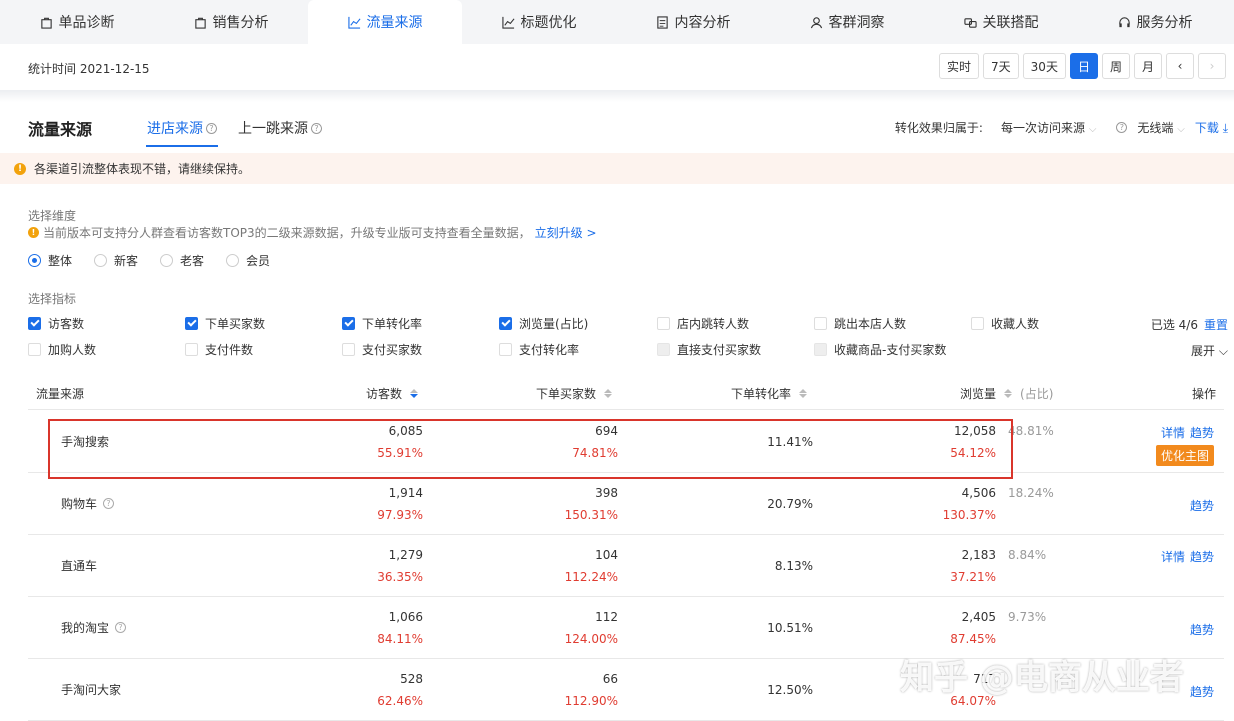  What do you see at coordinates (182, 260) in the screenshot?
I see `dimension-radio-2: 老客` at bounding box center [182, 260].